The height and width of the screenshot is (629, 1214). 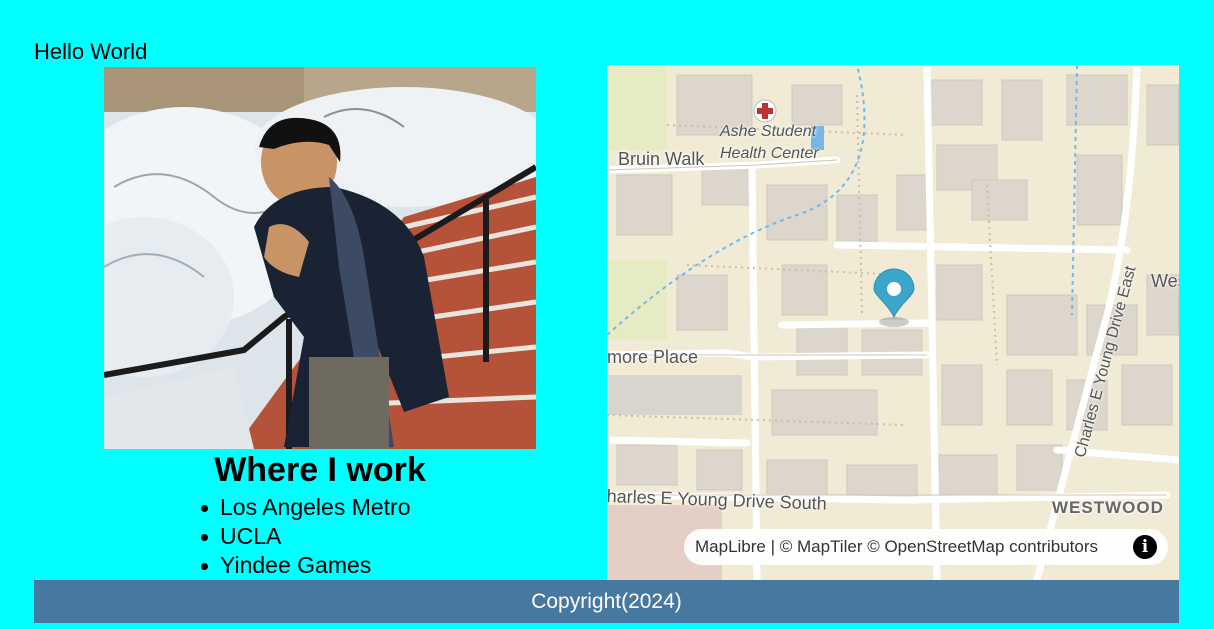 I want to click on greeting-text: Hello World, so click(x=91, y=51).